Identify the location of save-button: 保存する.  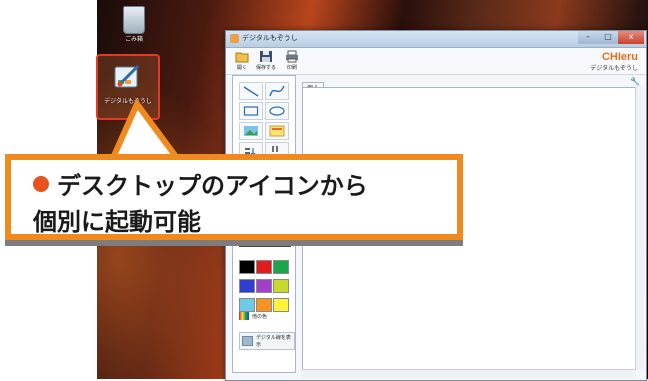
(266, 60).